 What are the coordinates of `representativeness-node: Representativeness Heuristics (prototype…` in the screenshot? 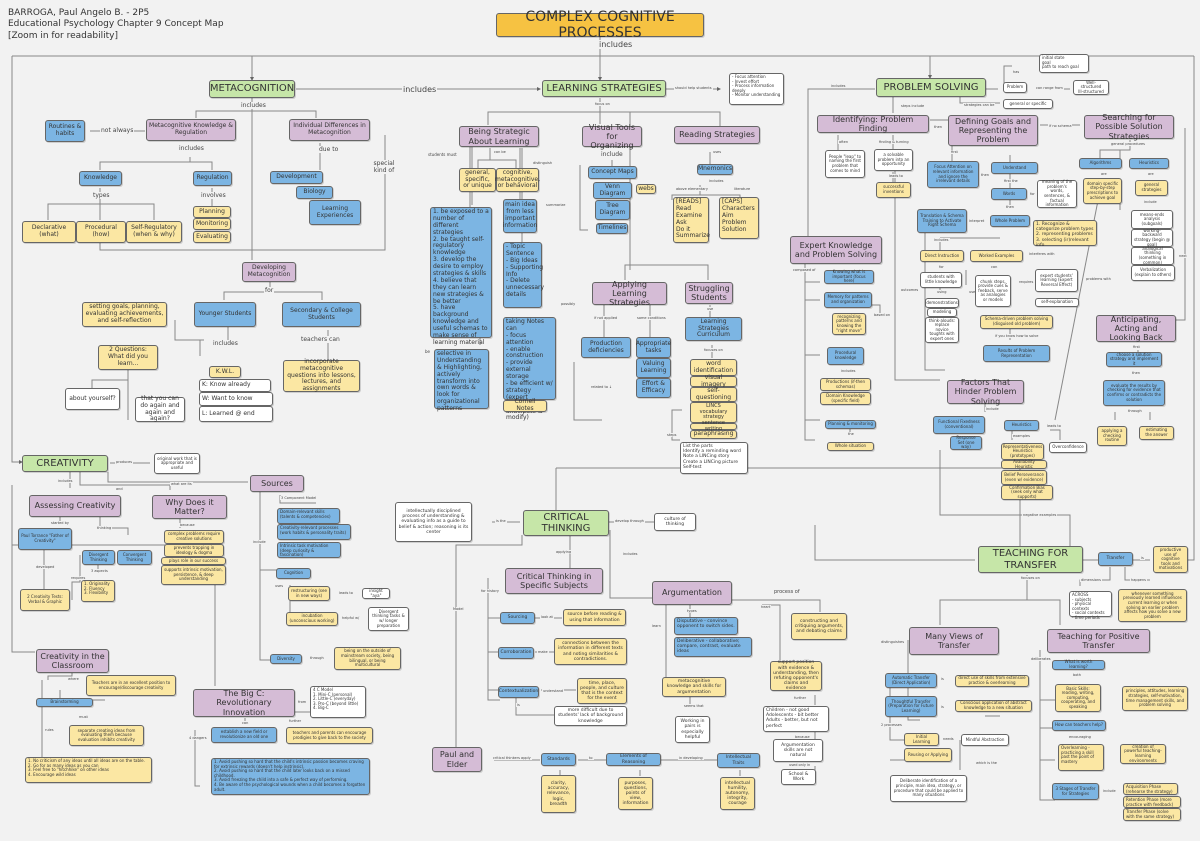 It's located at (1022, 451).